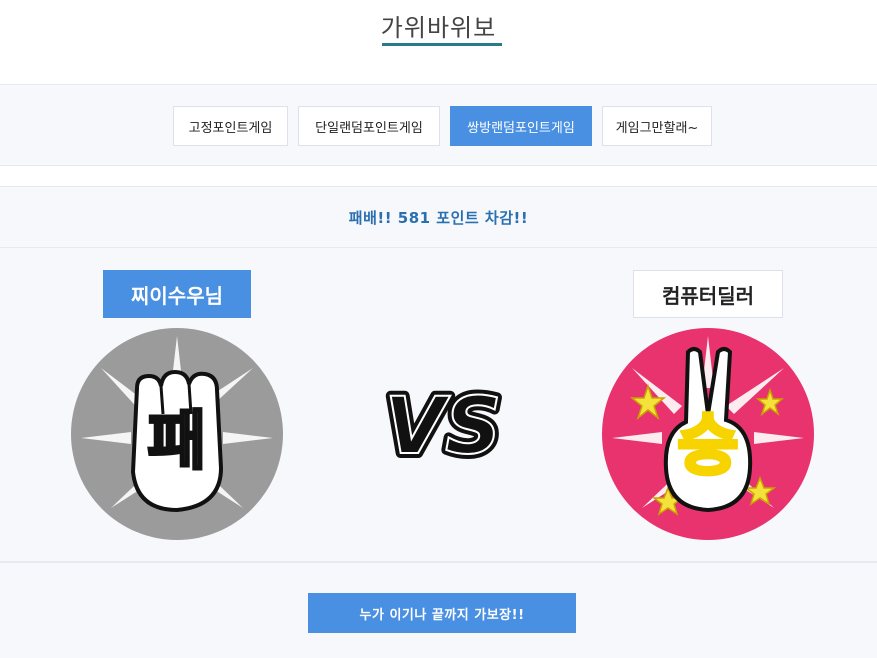 This screenshot has height=658, width=877. I want to click on result-message: 패배!! 581 포인트 차감!!, so click(438, 218).